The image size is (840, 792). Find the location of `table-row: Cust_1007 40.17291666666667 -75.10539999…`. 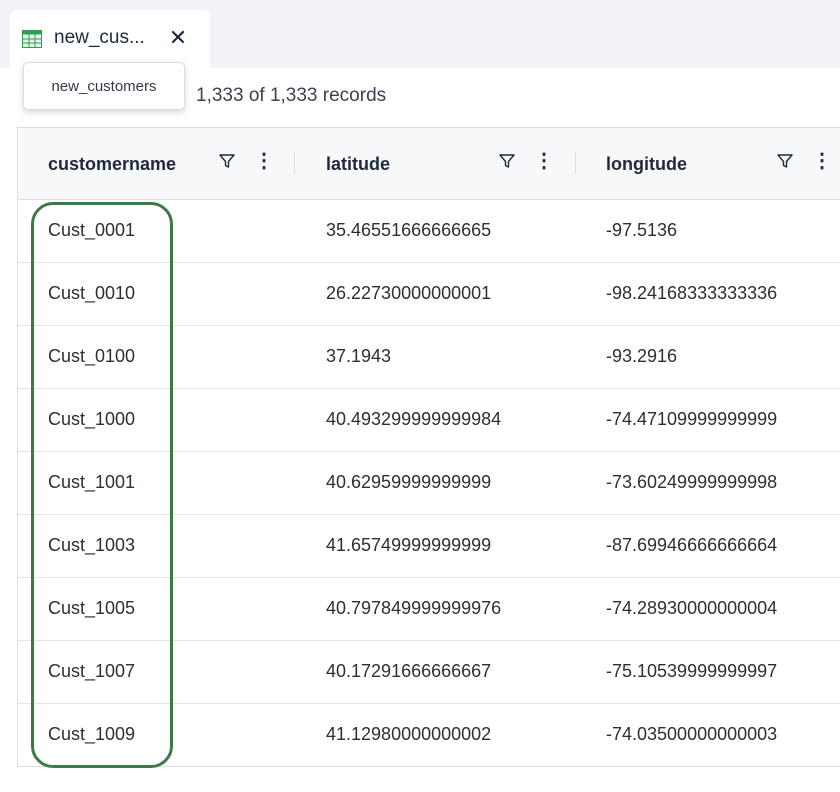

table-row: Cust_1007 40.17291666666667 -75.10539999… is located at coordinates (429, 672).